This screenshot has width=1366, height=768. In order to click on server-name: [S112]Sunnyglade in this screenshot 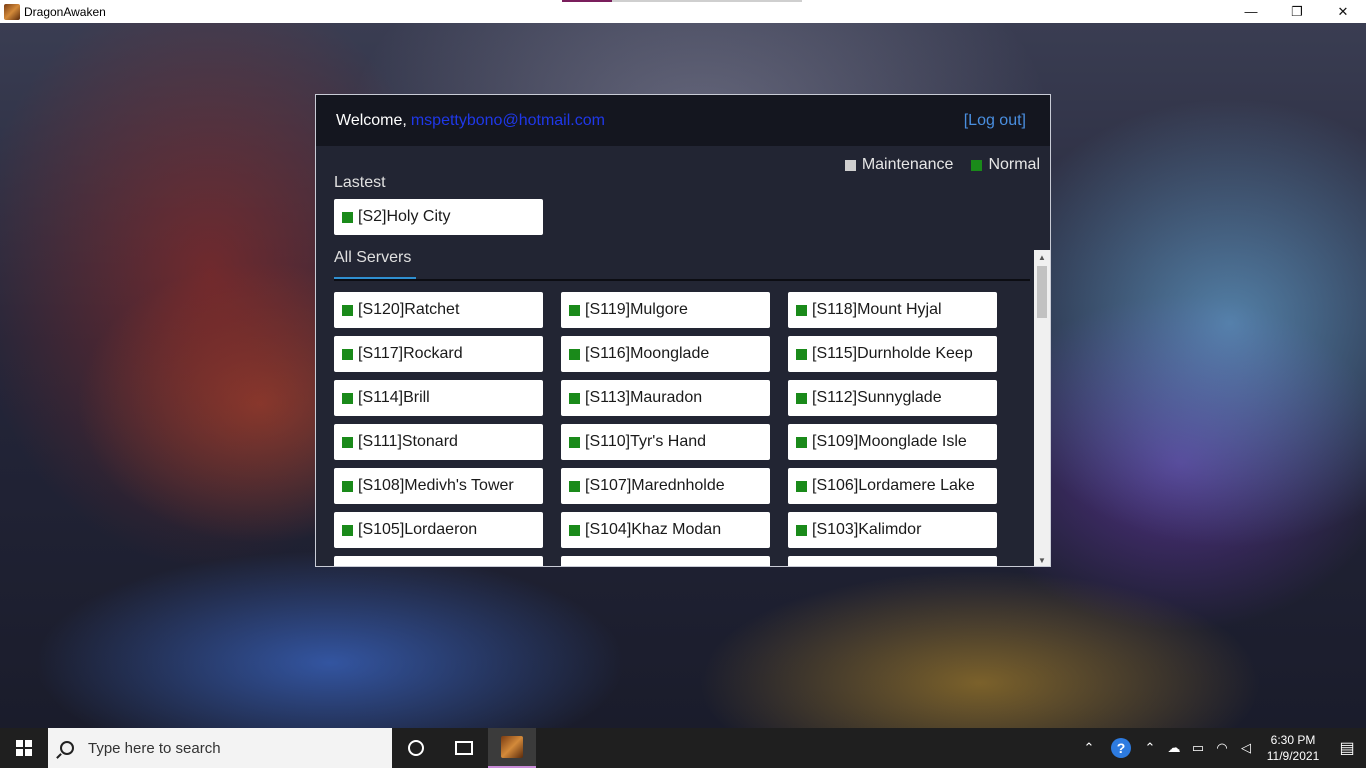, I will do `click(877, 397)`.